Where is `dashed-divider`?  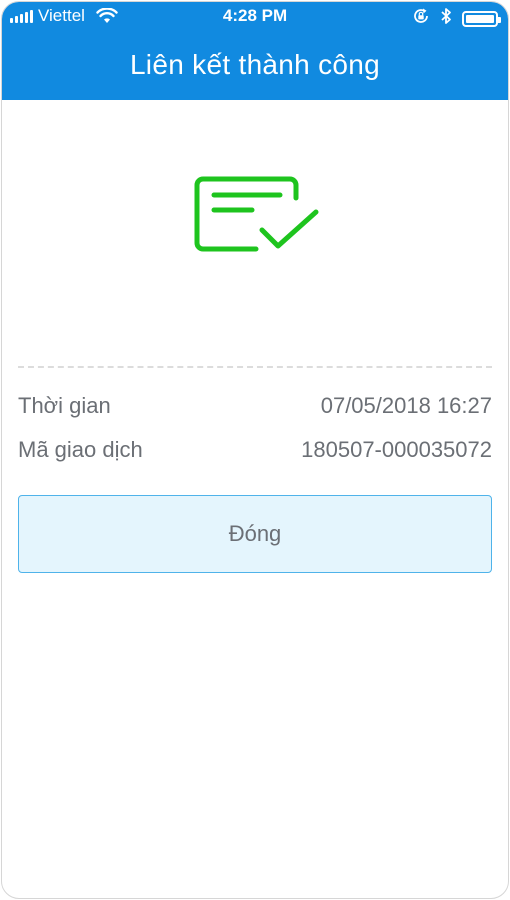 dashed-divider is located at coordinates (255, 367).